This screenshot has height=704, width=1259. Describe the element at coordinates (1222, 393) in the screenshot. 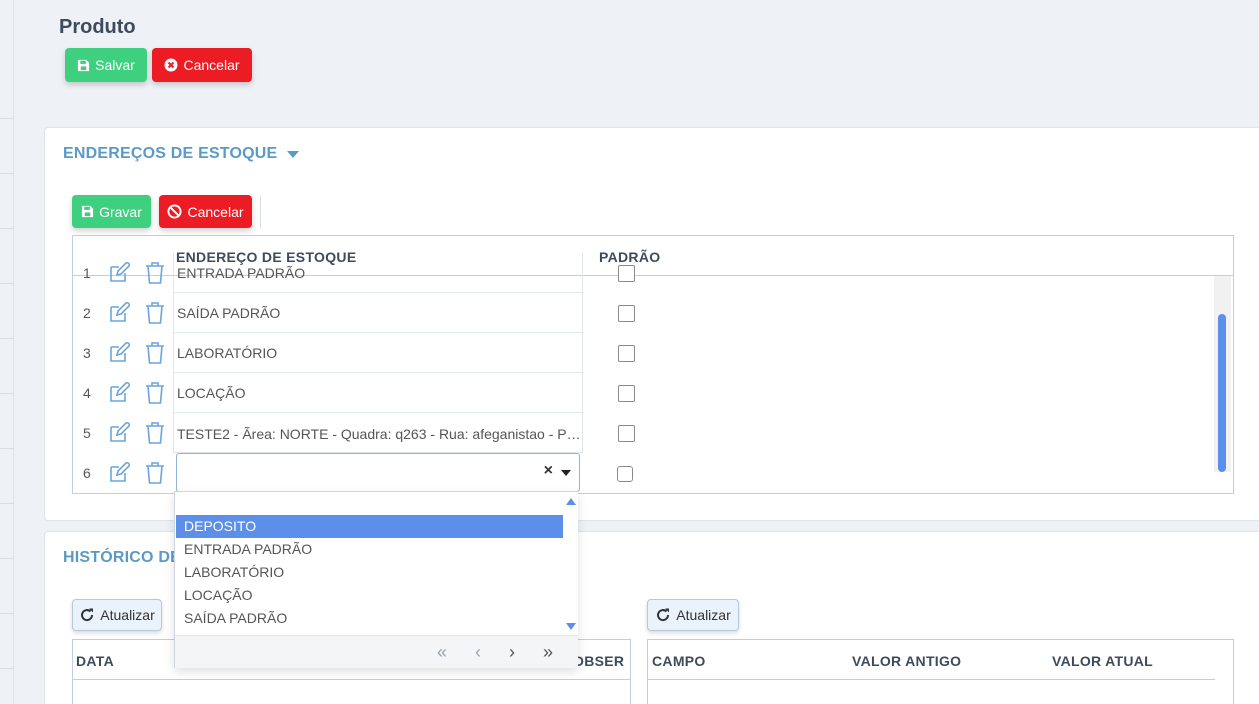

I see `grid-scrollbar-thumb` at that location.